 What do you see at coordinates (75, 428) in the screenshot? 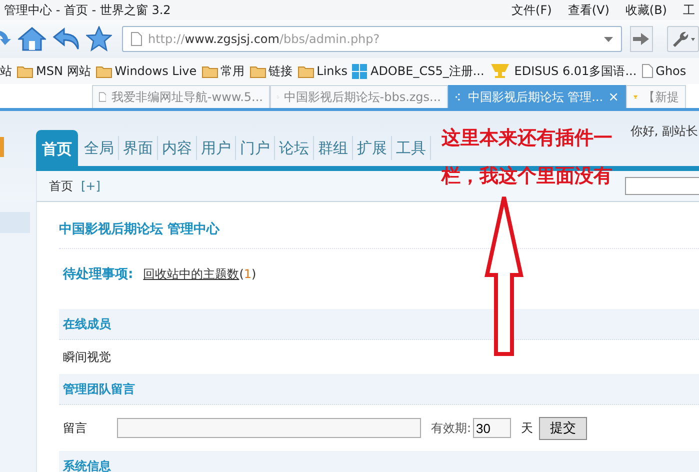
I see `message-label: 留言` at bounding box center [75, 428].